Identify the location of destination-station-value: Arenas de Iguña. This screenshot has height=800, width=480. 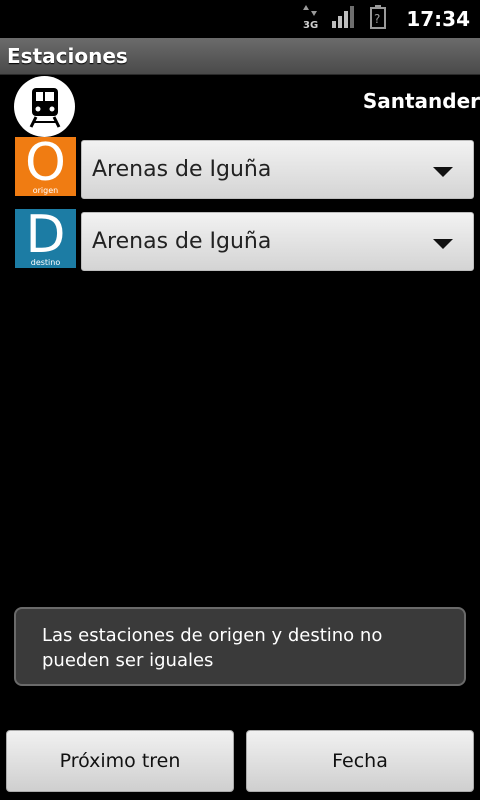
(182, 241).